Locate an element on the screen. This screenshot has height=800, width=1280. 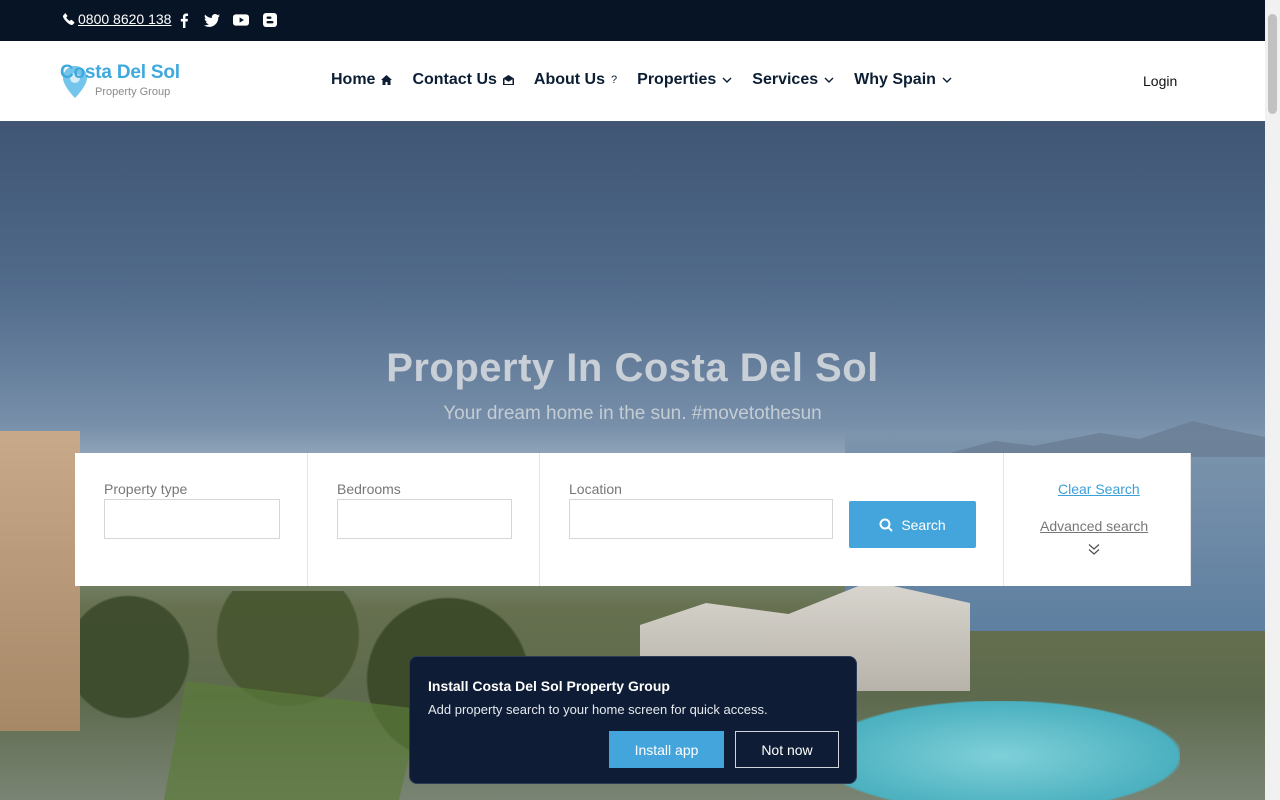
search-icon is located at coordinates (886, 525).